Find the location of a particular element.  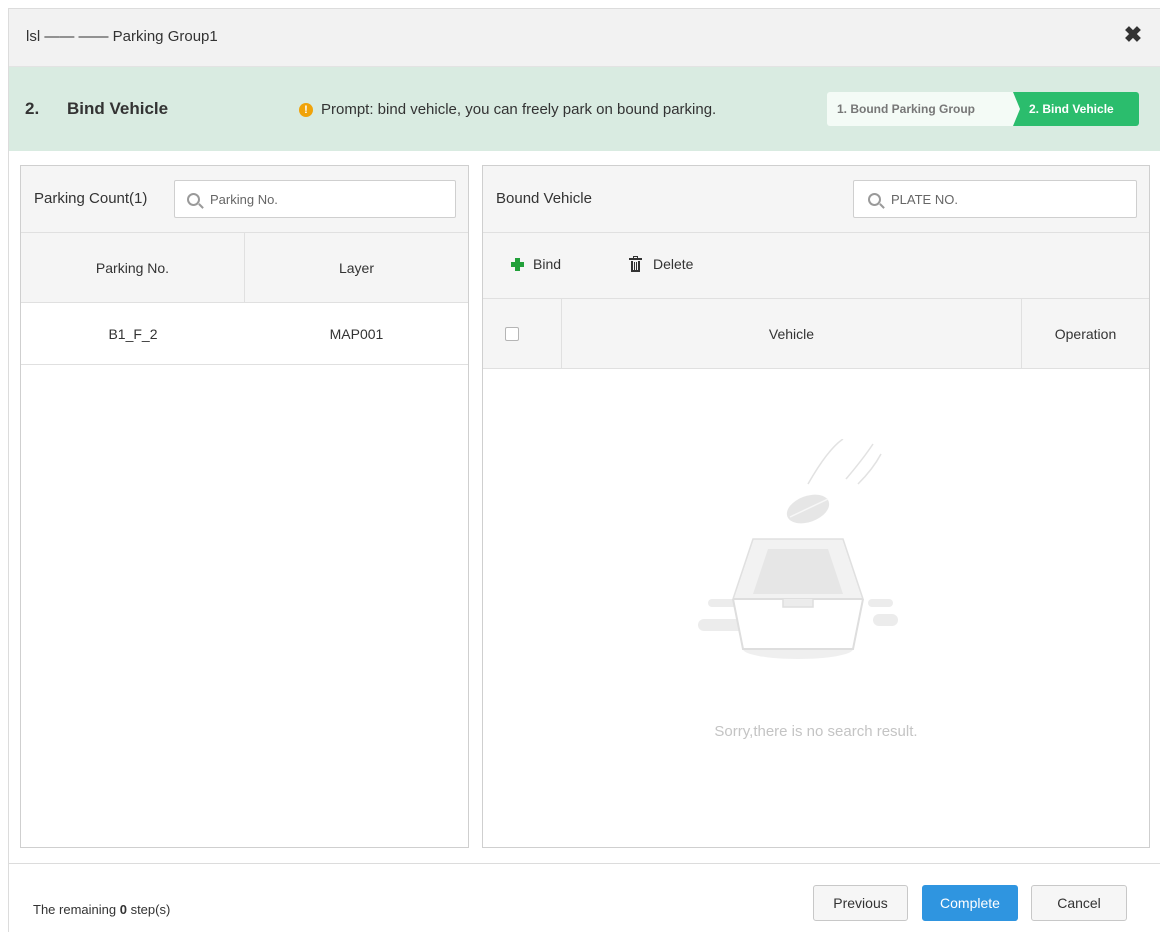

remaining-count: 0 is located at coordinates (123, 909).